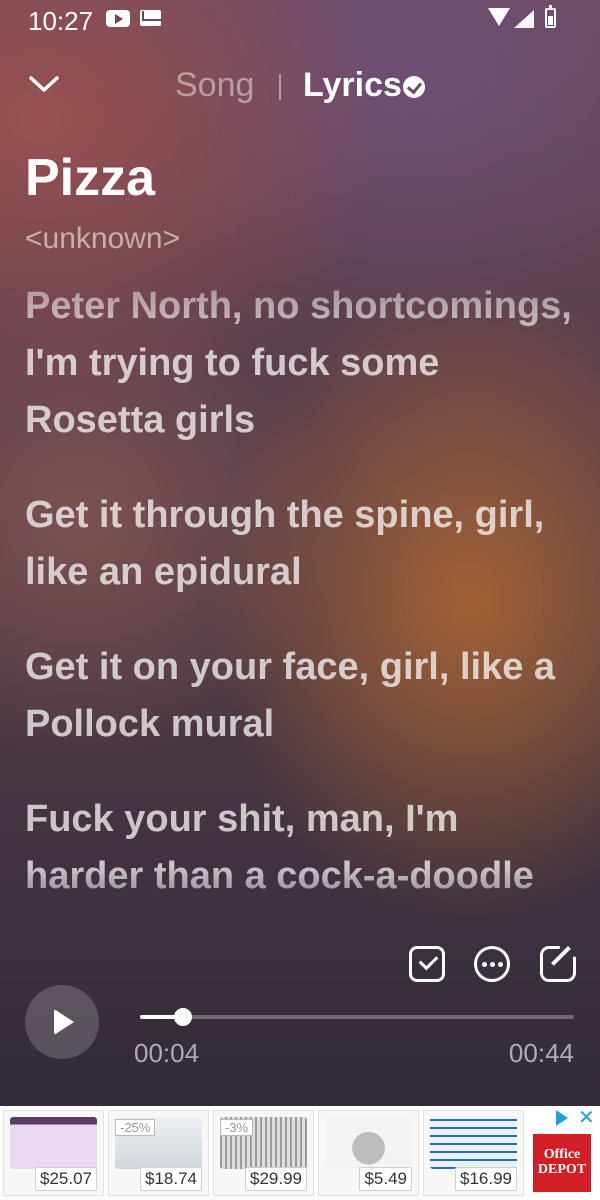 This screenshot has height=1200, width=600. I want to click on play-button, so click(62, 1022).